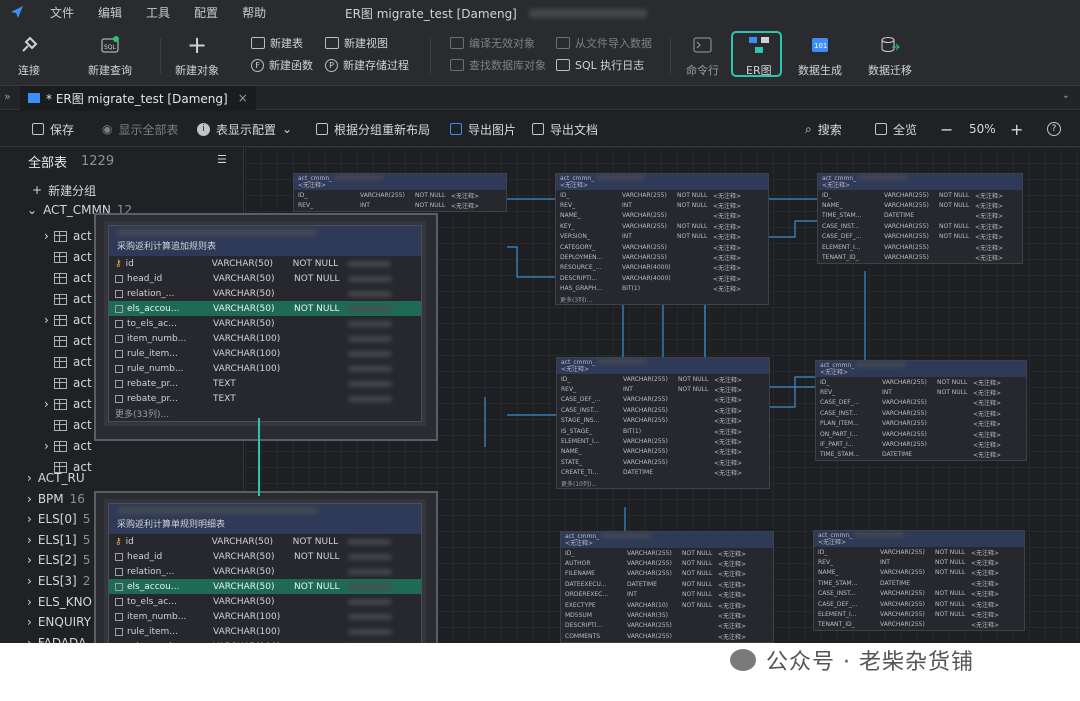 This screenshot has height=701, width=1080. What do you see at coordinates (1066, 95) in the screenshot?
I see `chevron-down-icon: ⌄` at bounding box center [1066, 95].